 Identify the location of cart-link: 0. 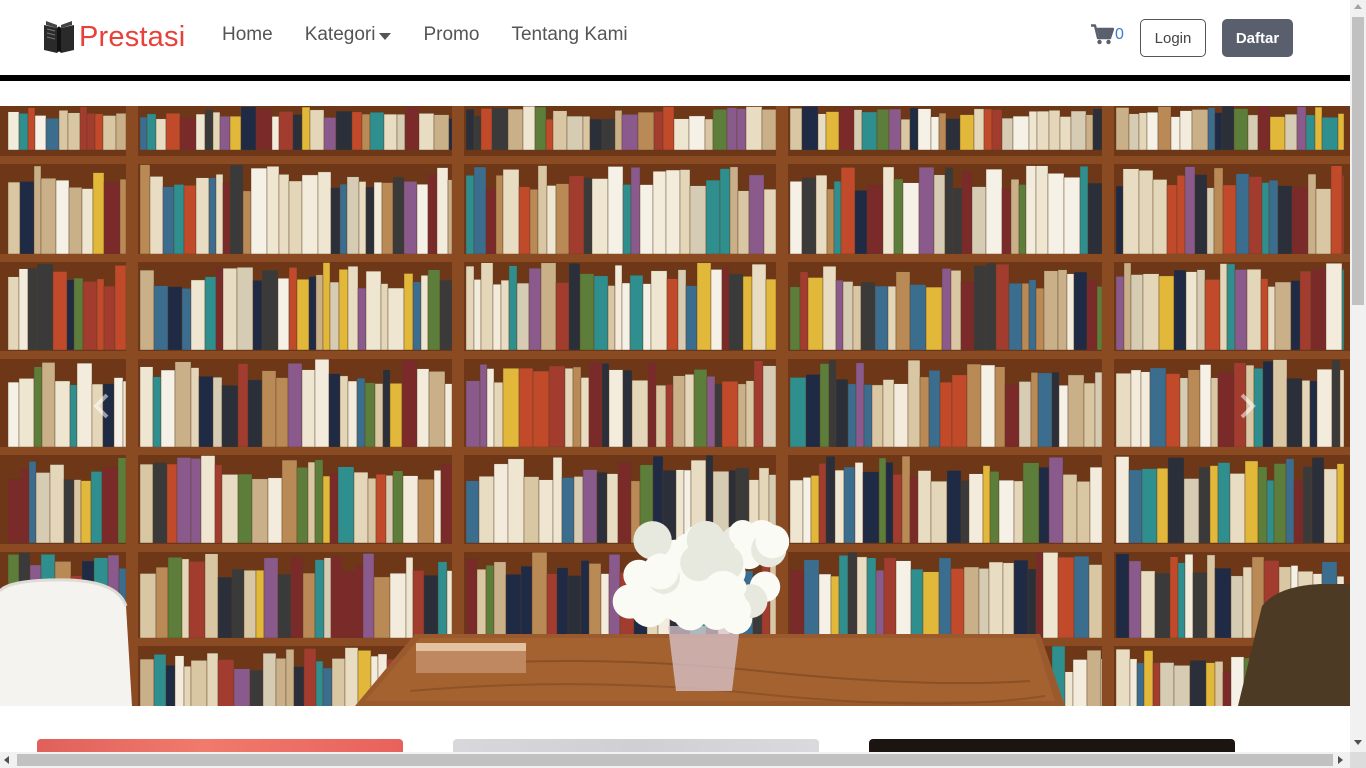
(1107, 34).